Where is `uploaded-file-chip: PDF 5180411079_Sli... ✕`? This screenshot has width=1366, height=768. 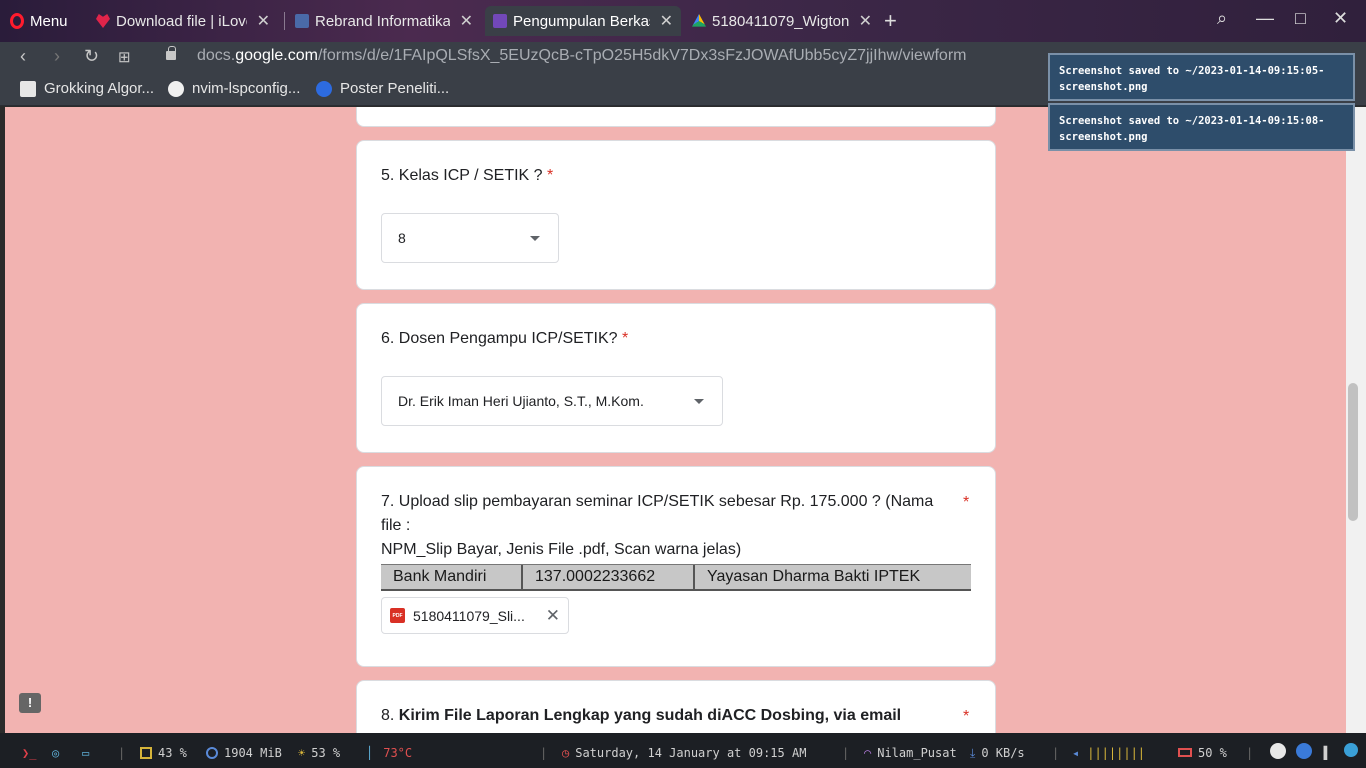
uploaded-file-chip: PDF 5180411079_Sli... ✕ is located at coordinates (475, 615).